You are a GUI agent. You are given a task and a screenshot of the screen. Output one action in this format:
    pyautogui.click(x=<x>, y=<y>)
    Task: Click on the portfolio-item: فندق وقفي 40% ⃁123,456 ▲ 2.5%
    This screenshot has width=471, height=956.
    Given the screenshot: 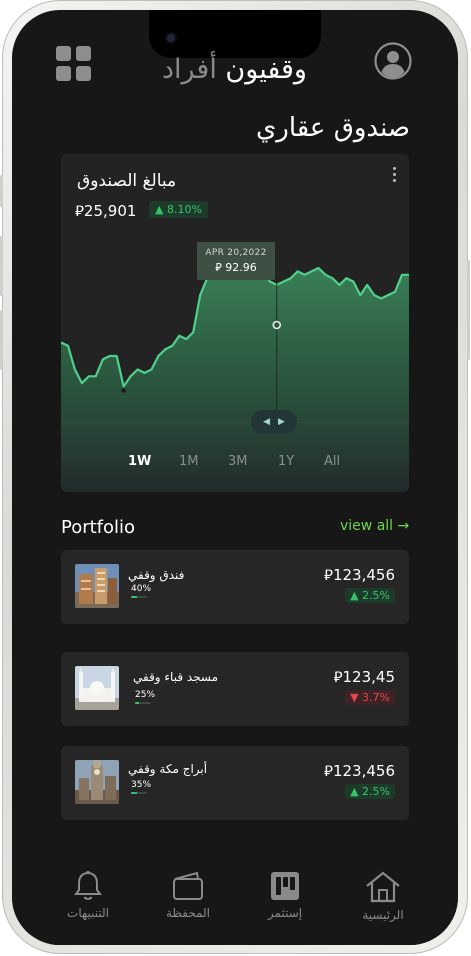 What is the action you would take?
    pyautogui.click(x=235, y=587)
    